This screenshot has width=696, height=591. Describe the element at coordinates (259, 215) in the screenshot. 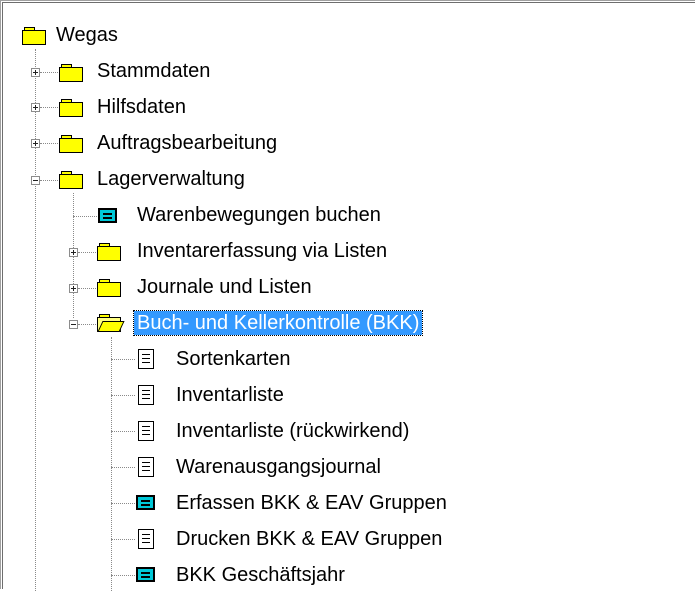

I see `tree-item-warenbewegungen-buchen: Warenbewegungen buchen` at that location.